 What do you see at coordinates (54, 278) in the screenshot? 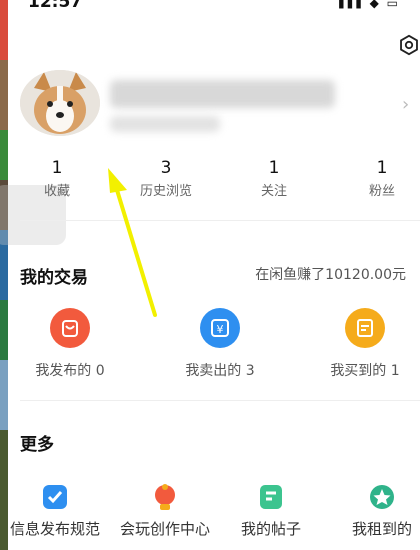
I see `trade-section-title: 我的交易` at bounding box center [54, 278].